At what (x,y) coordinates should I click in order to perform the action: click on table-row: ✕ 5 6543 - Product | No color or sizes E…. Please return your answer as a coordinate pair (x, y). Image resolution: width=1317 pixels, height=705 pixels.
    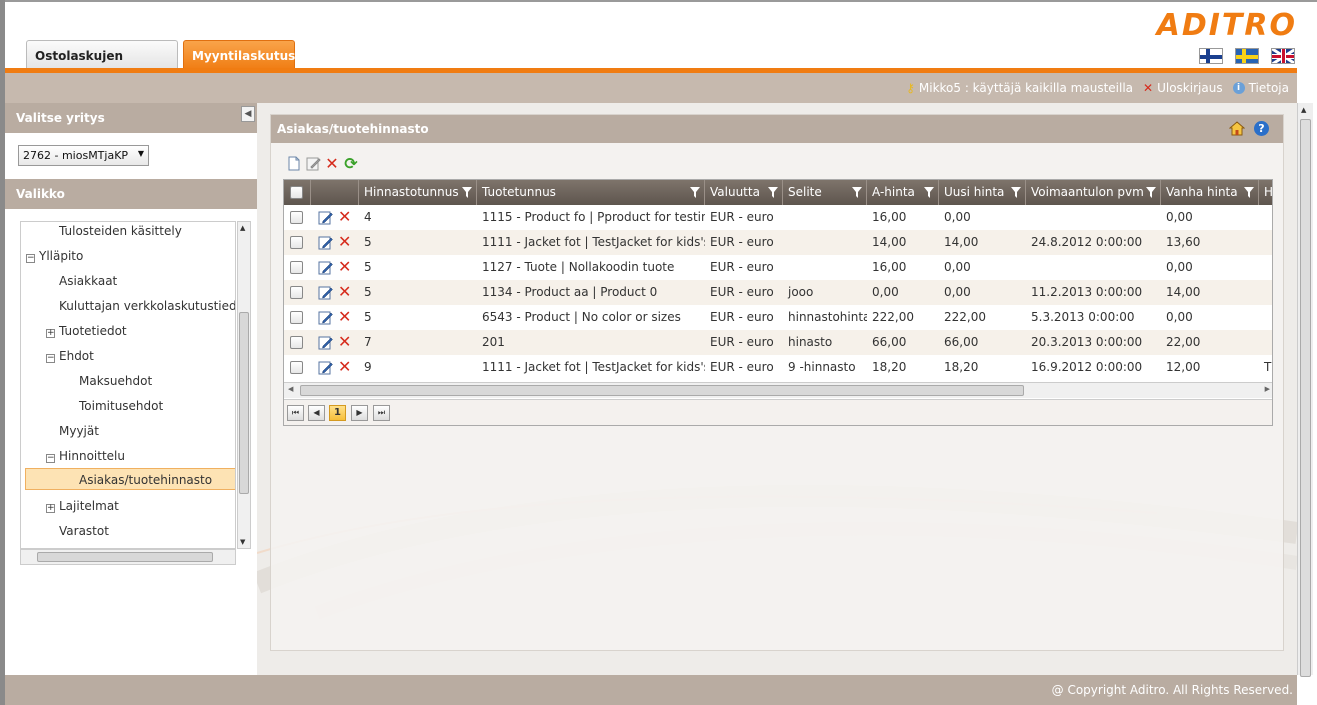
    Looking at the image, I should click on (778, 317).